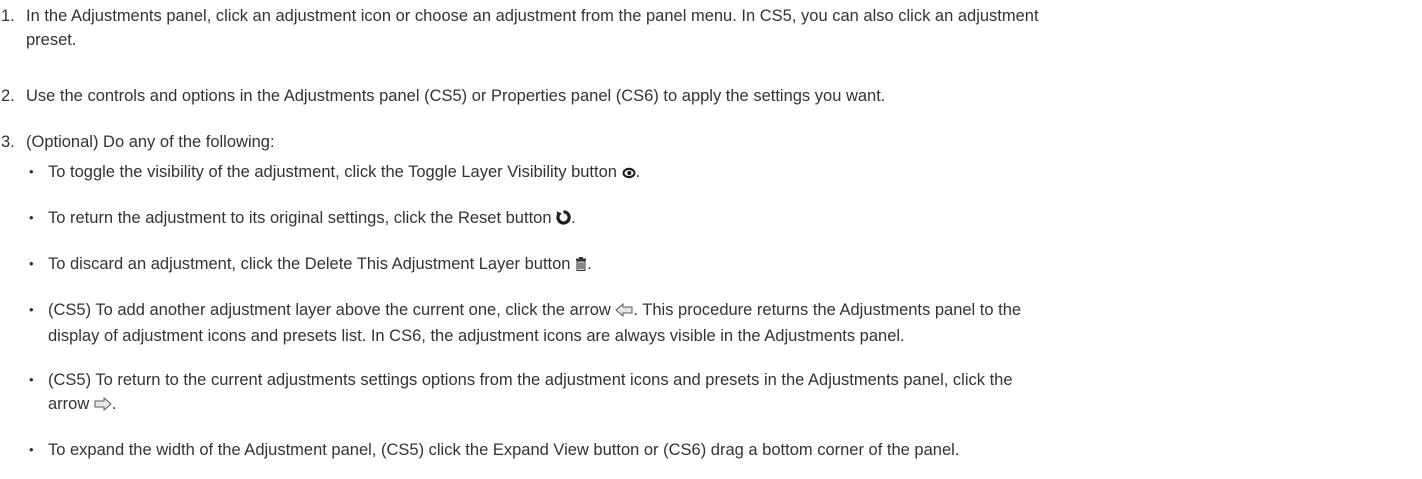 The width and height of the screenshot is (1422, 479). What do you see at coordinates (8, 142) in the screenshot?
I see `step-number: 3.` at bounding box center [8, 142].